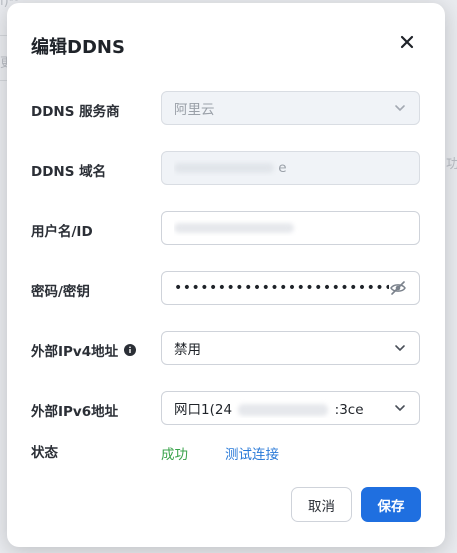 This screenshot has height=553, width=457. I want to click on info-icon, so click(130, 350).